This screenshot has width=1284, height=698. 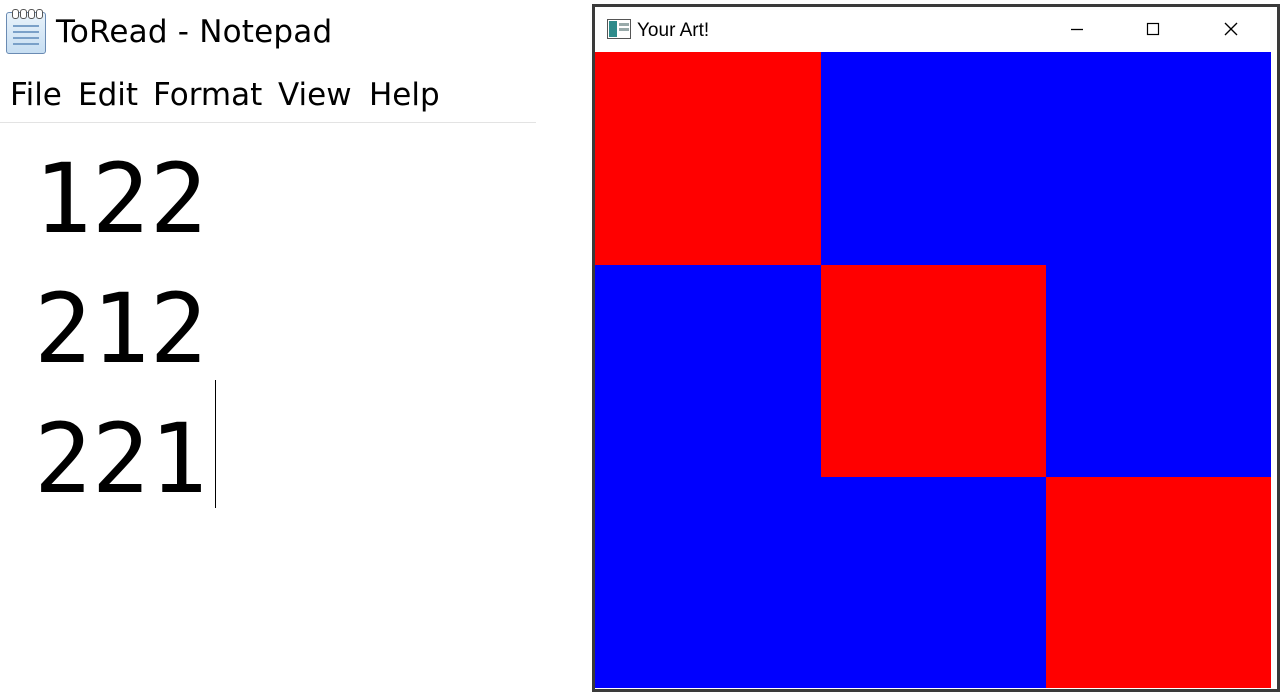 What do you see at coordinates (315, 95) in the screenshot?
I see `menu-view: View` at bounding box center [315, 95].